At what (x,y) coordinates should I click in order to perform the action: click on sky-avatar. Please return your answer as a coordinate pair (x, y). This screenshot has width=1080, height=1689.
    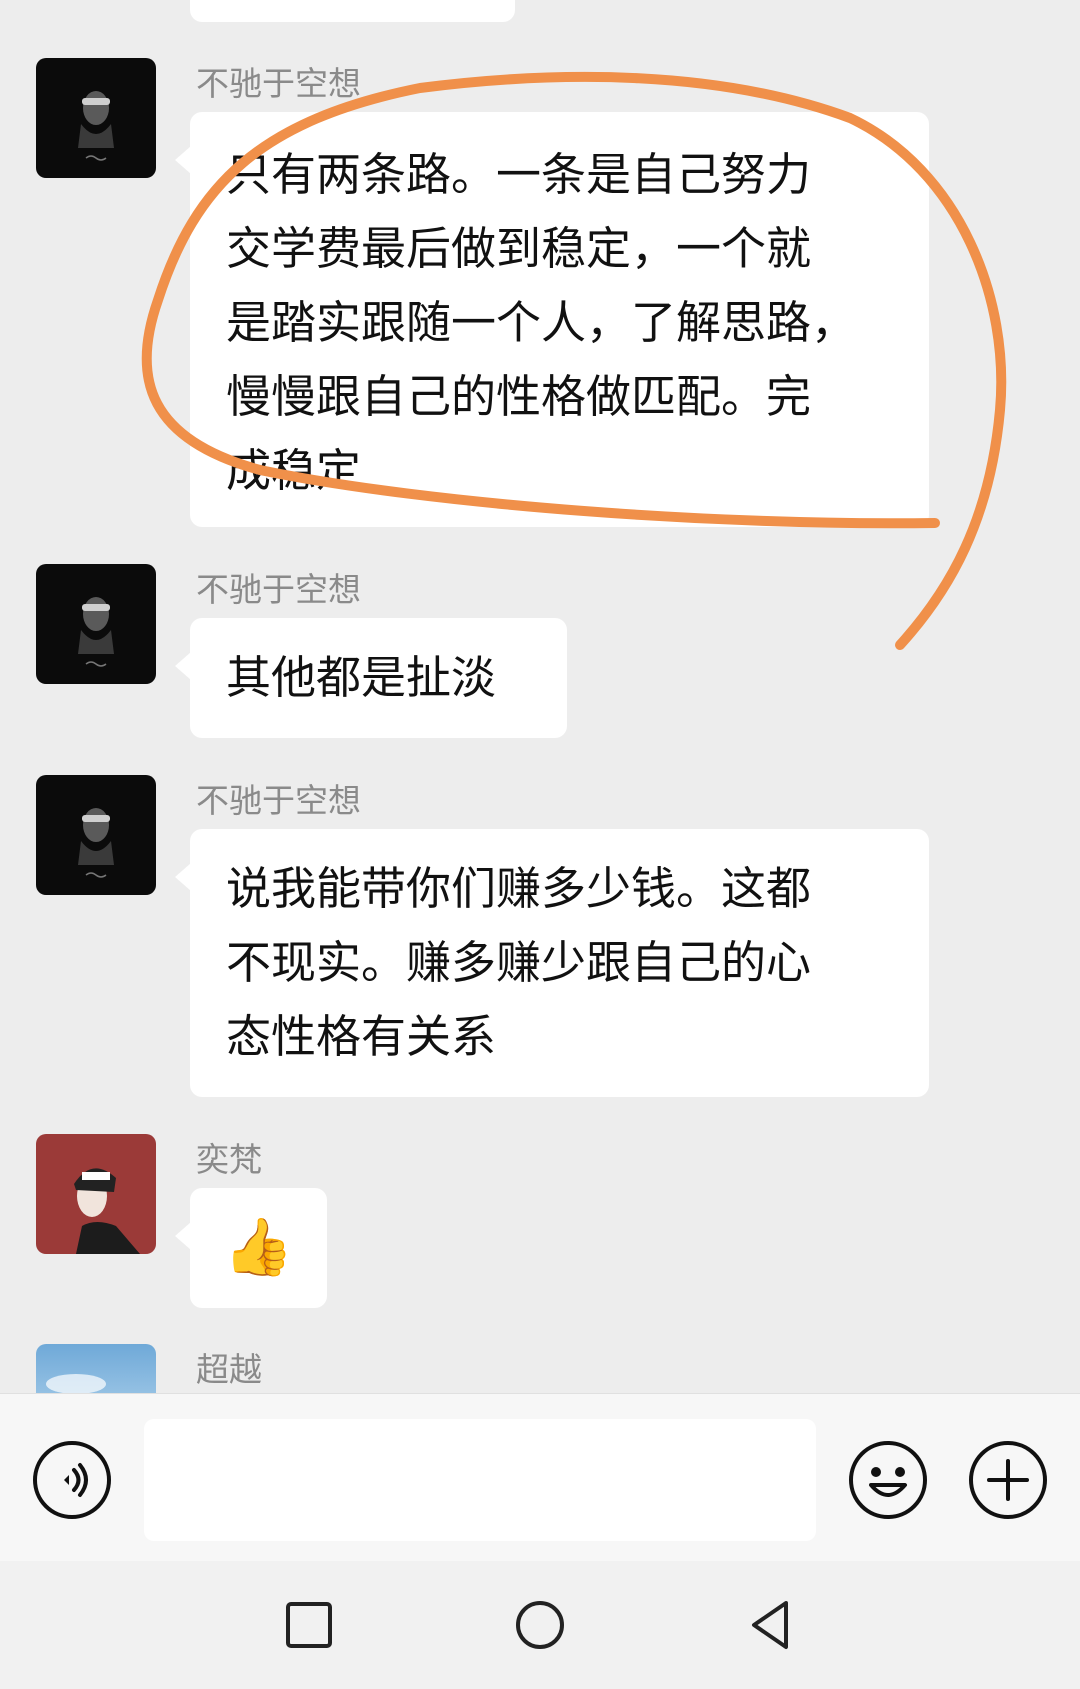
    Looking at the image, I should click on (96, 1368).